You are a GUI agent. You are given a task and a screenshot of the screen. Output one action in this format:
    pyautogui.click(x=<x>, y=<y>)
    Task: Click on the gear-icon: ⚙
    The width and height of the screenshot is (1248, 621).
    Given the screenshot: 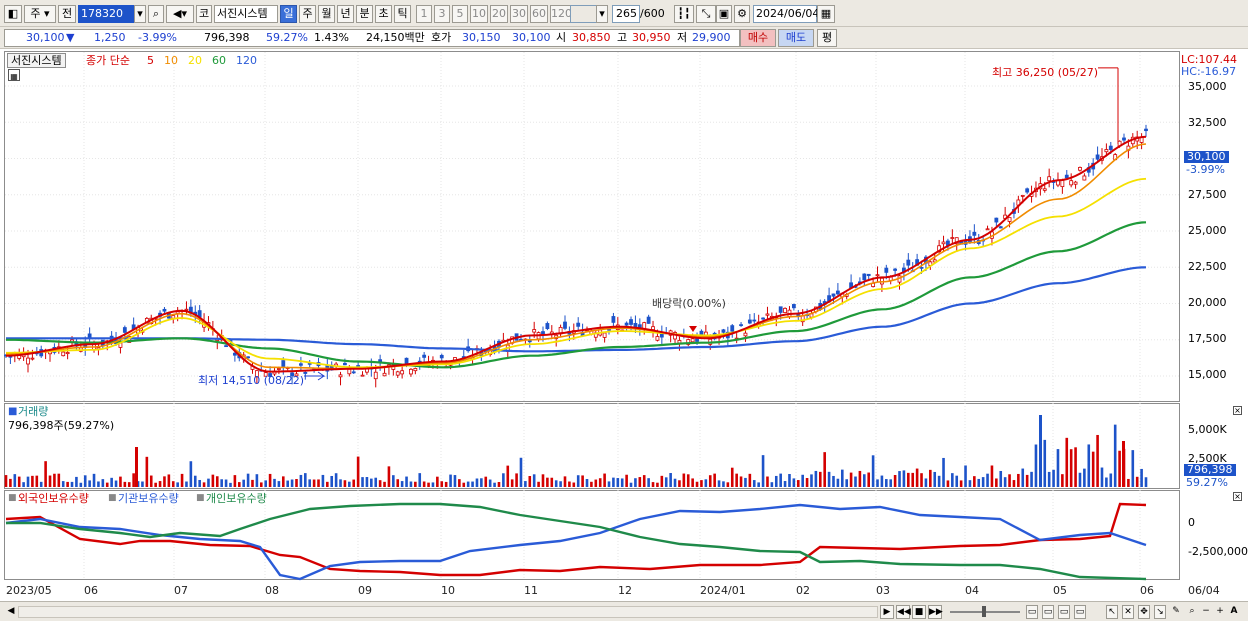 What is the action you would take?
    pyautogui.click(x=742, y=14)
    